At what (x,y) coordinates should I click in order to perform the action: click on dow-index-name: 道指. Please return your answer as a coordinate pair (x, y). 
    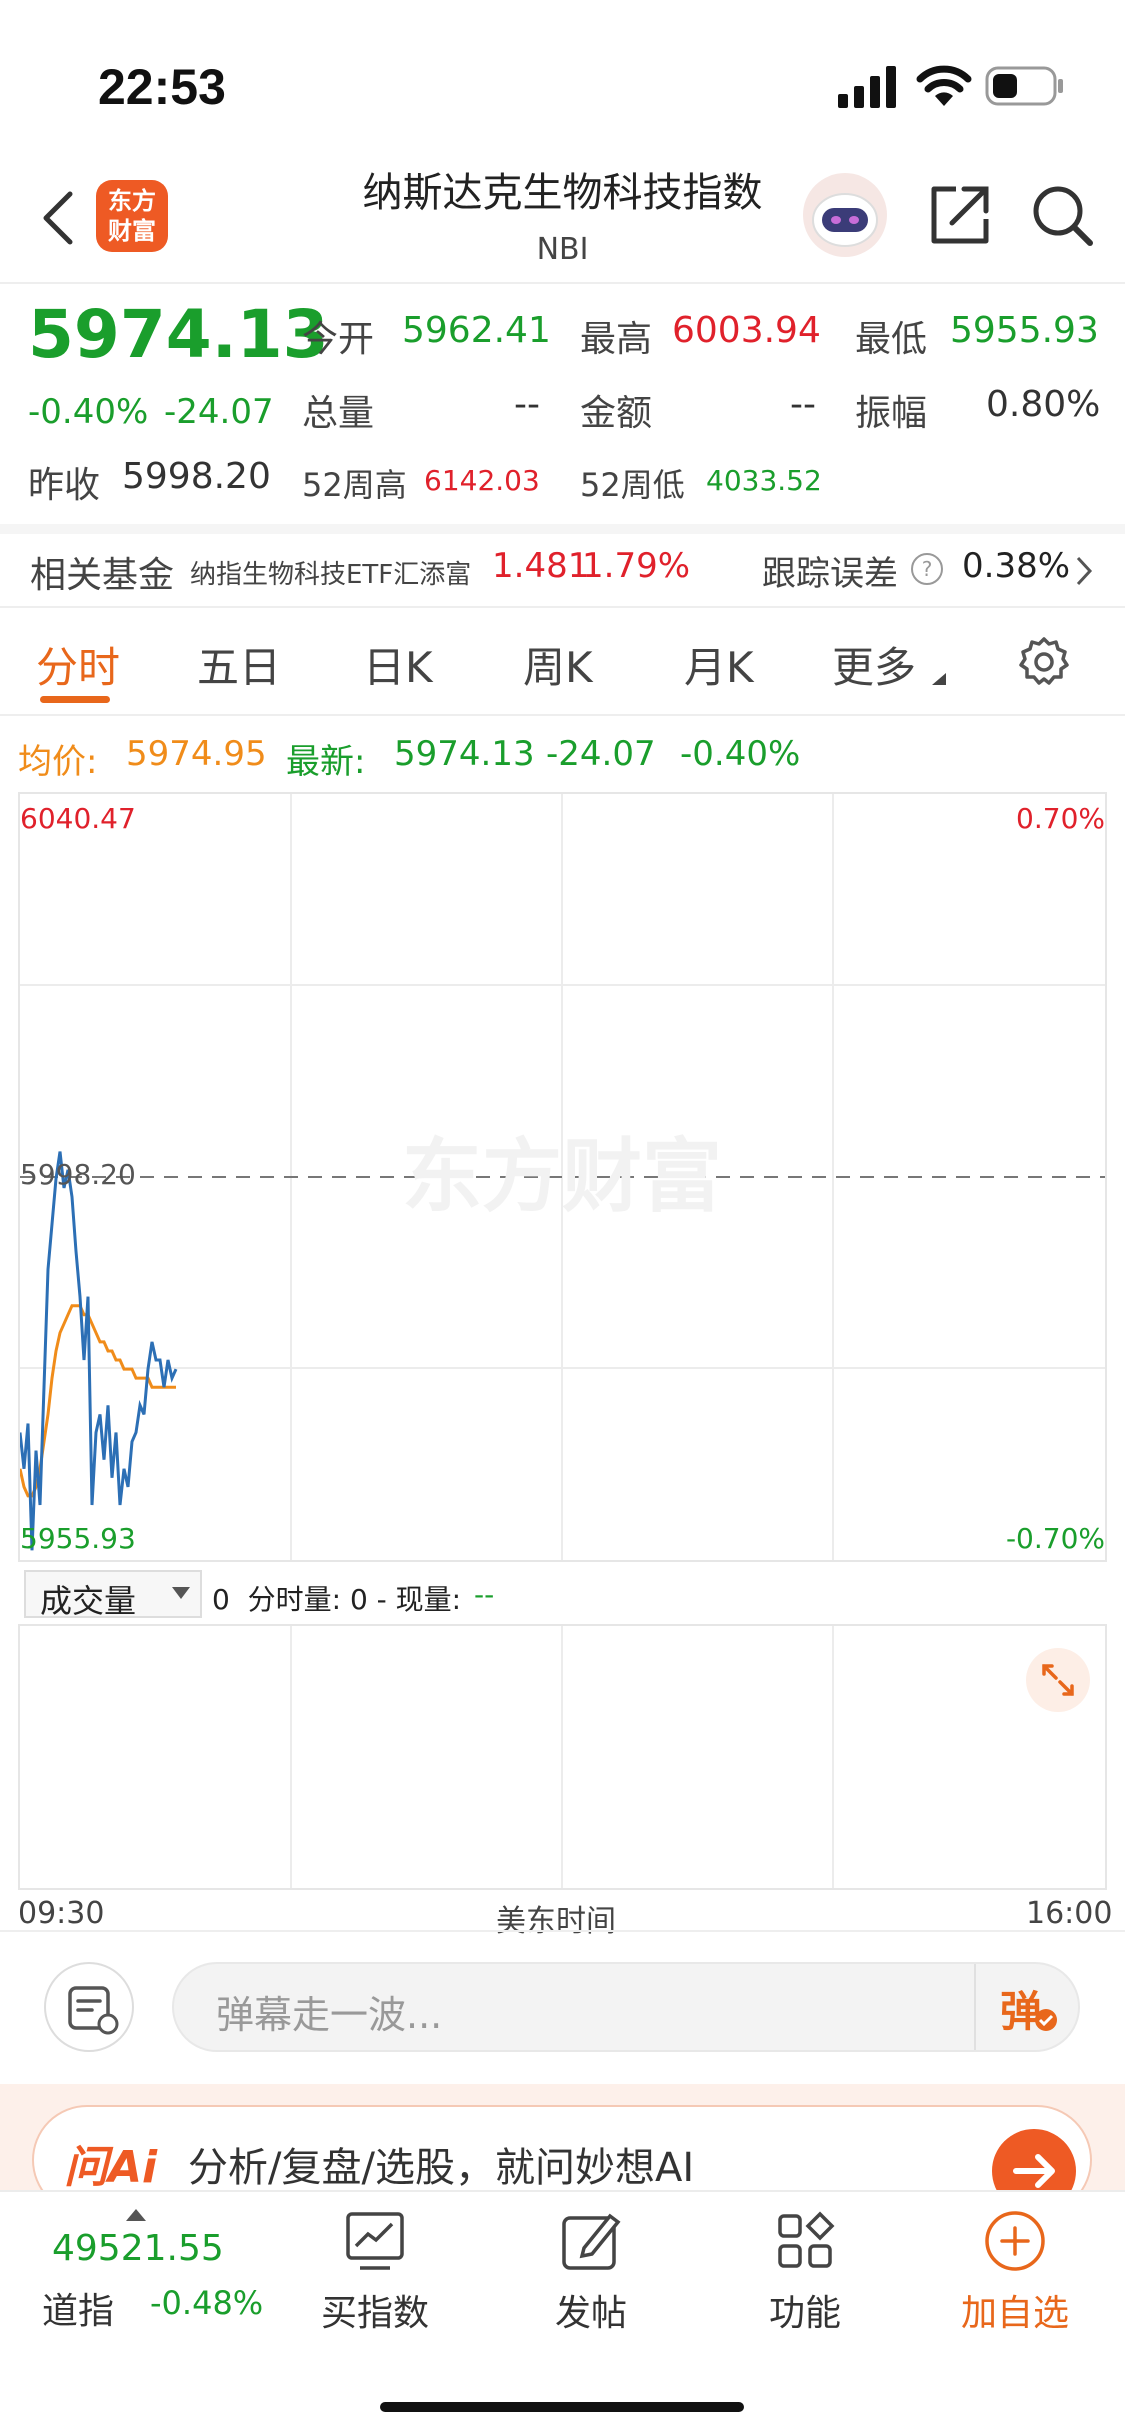
    Looking at the image, I should click on (78, 2311).